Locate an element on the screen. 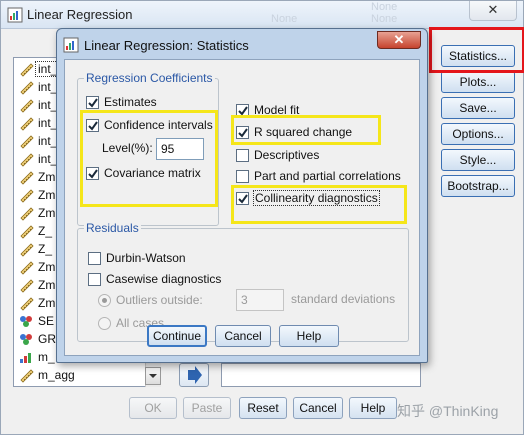 Image resolution: width=524 pixels, height=435 pixels. ok-button: OK is located at coordinates (153, 408).